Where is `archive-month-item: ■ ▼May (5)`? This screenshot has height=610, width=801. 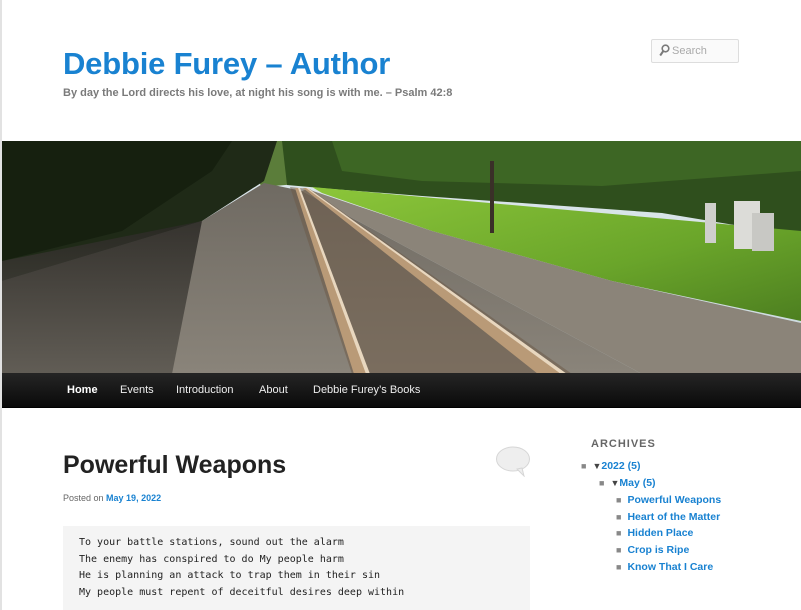
archive-month-item: ■ ▼May (5) is located at coordinates (627, 483).